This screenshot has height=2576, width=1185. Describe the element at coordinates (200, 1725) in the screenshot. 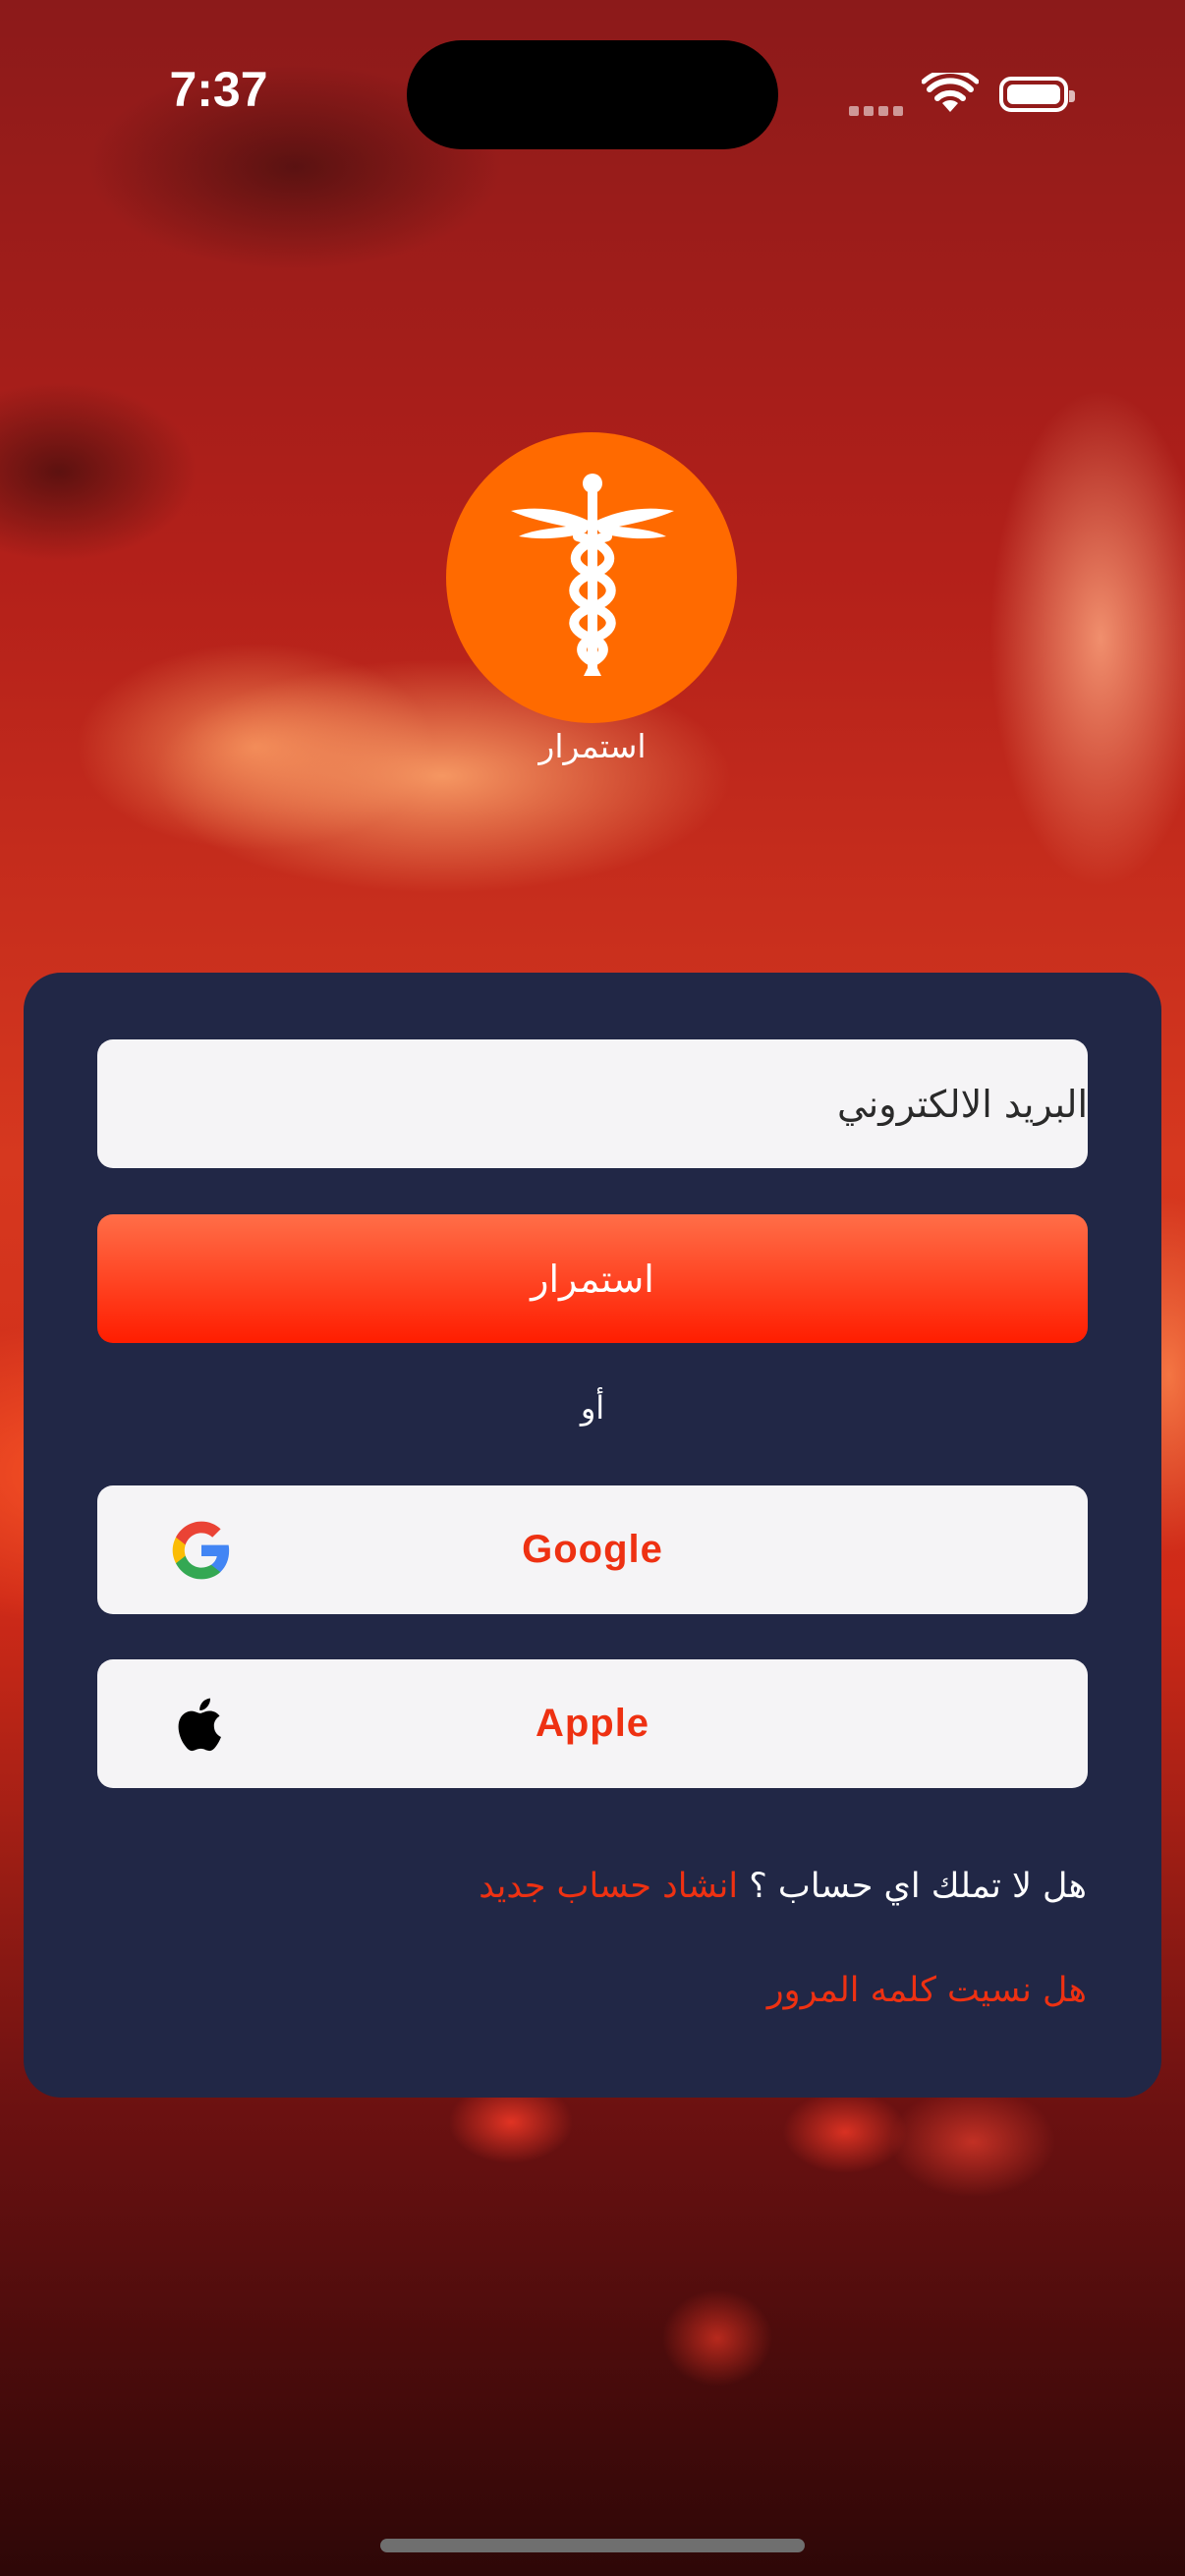

I see `apple-icon` at that location.